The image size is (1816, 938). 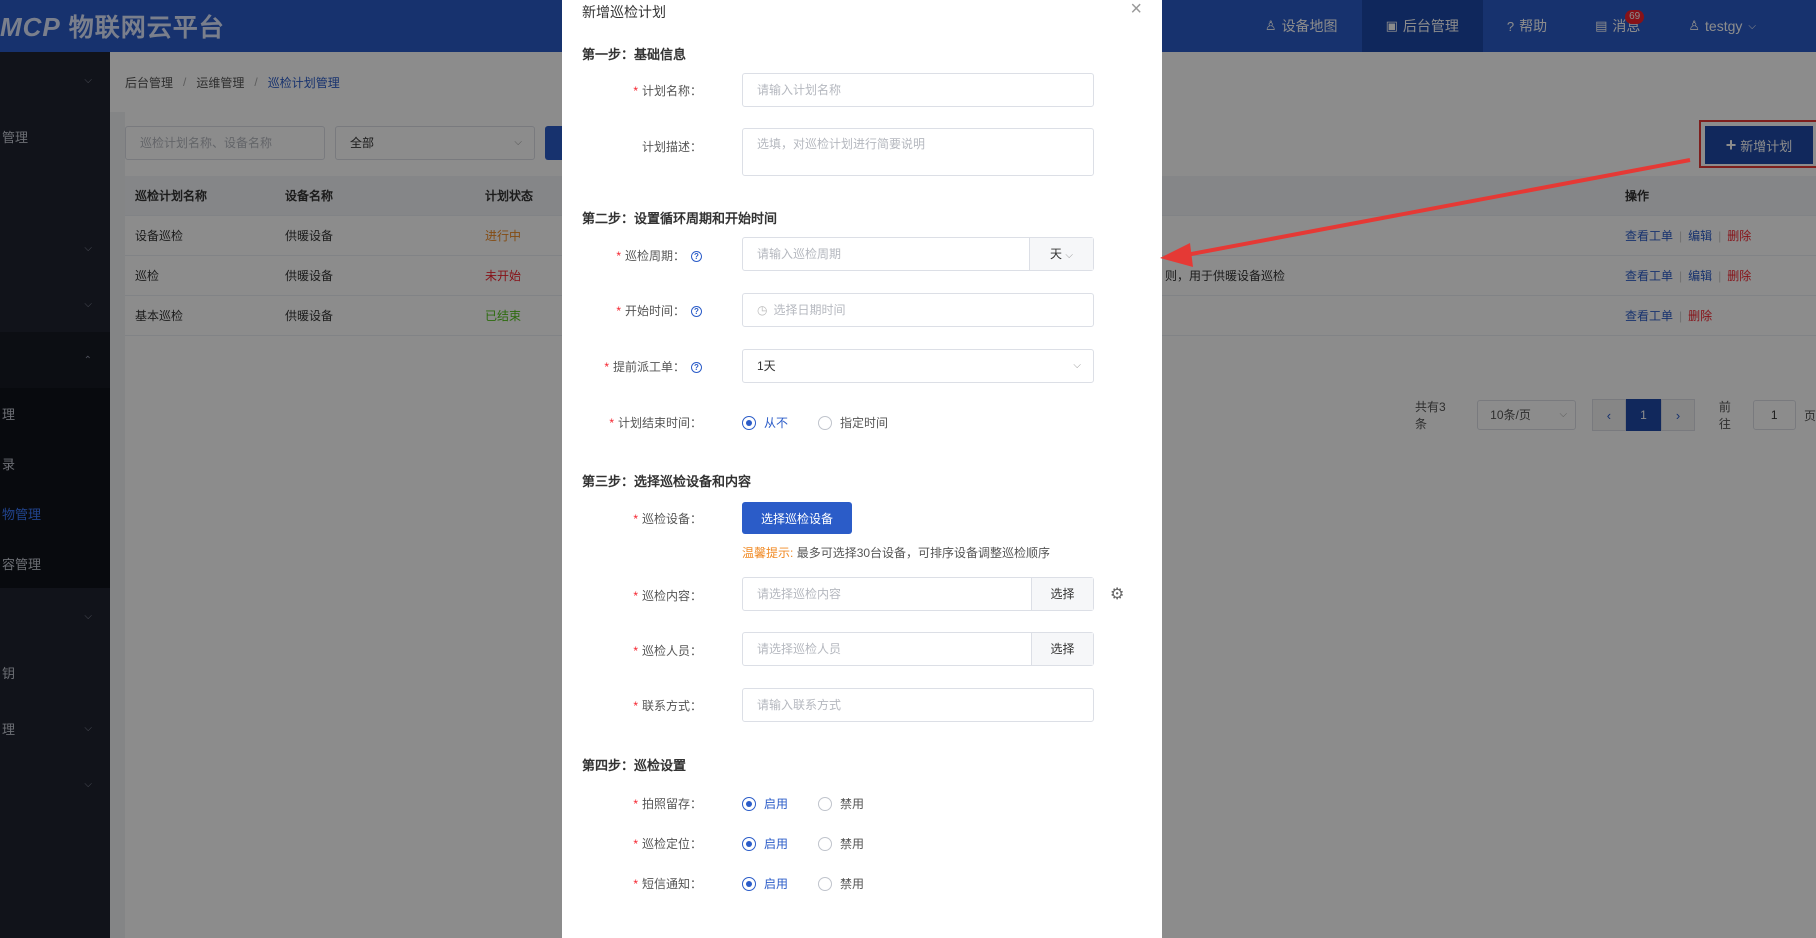 I want to click on contact-label: * 联系方式：, so click(x=667, y=706).